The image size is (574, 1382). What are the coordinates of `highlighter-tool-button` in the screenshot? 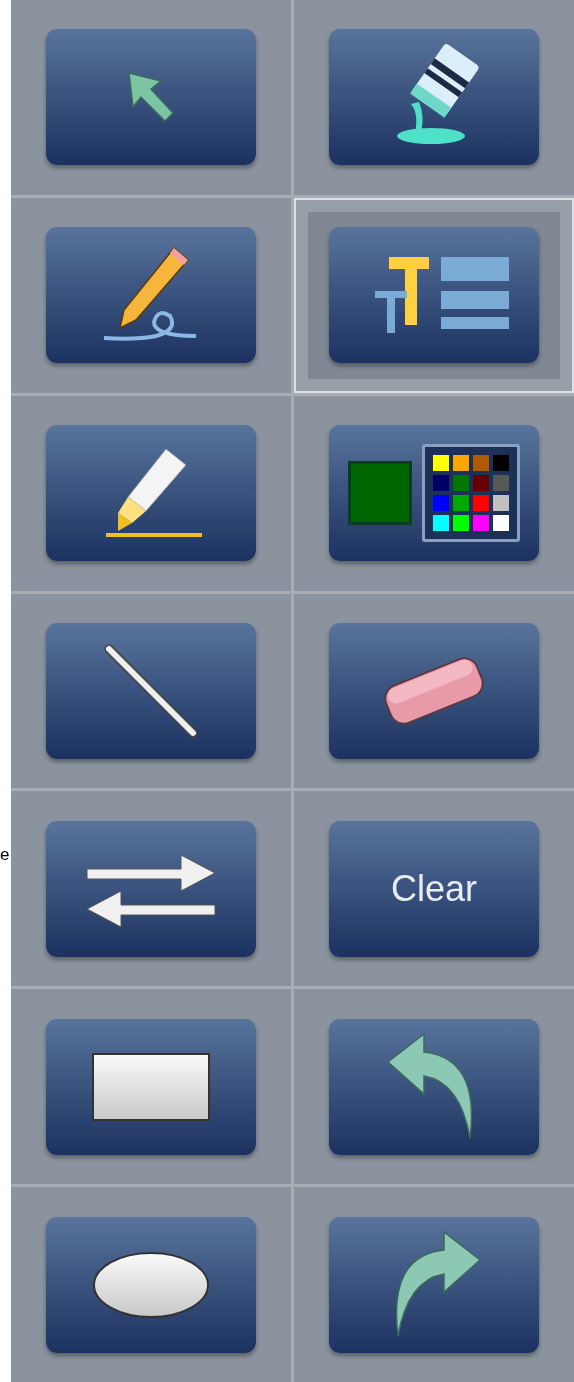 It's located at (151, 493).